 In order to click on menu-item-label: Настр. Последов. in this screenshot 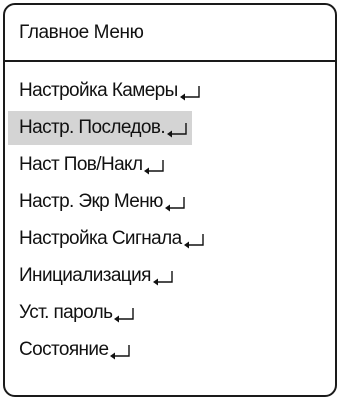, I will do `click(92, 127)`.